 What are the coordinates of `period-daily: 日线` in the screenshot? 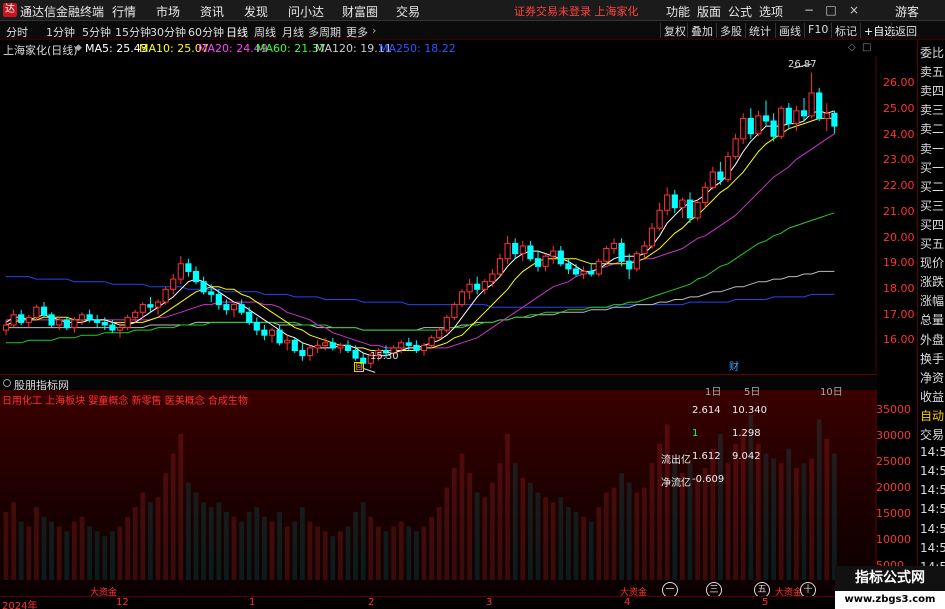 It's located at (237, 32).